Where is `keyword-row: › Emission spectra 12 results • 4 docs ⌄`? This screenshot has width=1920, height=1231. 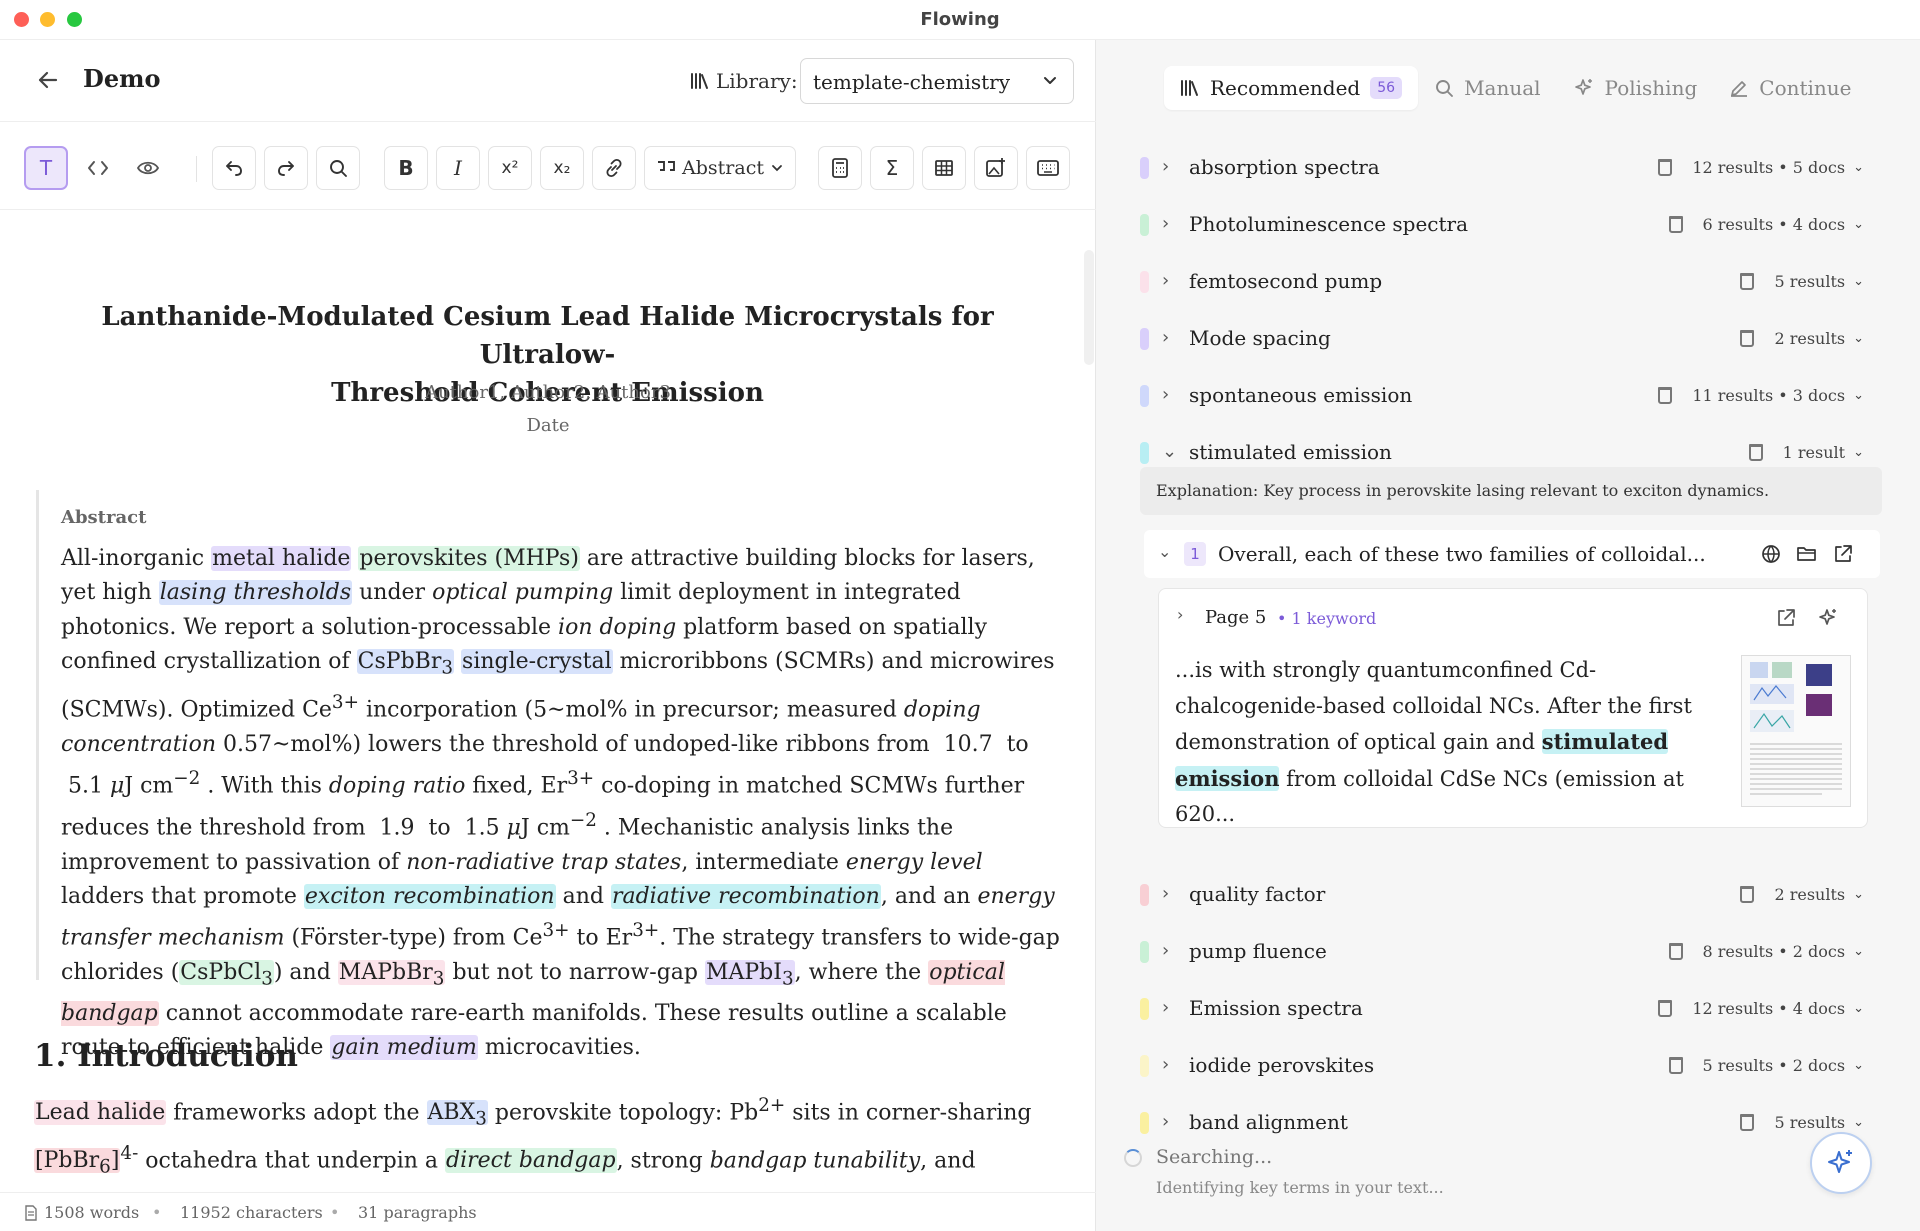
keyword-row: › Emission spectra 12 results • 4 docs ⌄ is located at coordinates (1508, 1009).